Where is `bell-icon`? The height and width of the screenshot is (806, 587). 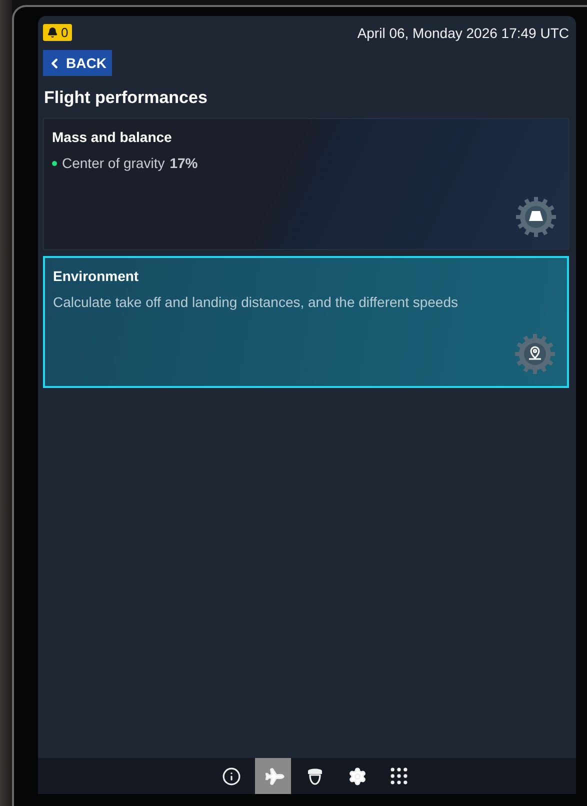 bell-icon is located at coordinates (52, 32).